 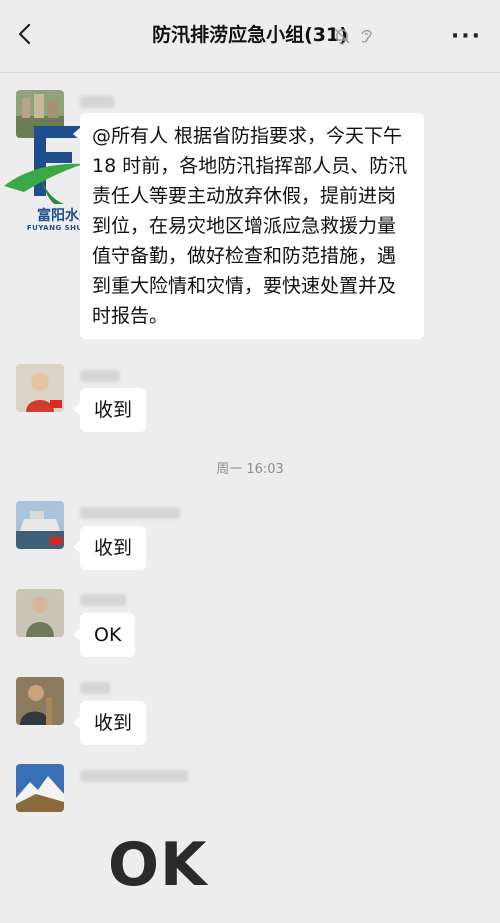 I want to click on chat-title: 防汛排涝应急小组(31), so click(x=250, y=35).